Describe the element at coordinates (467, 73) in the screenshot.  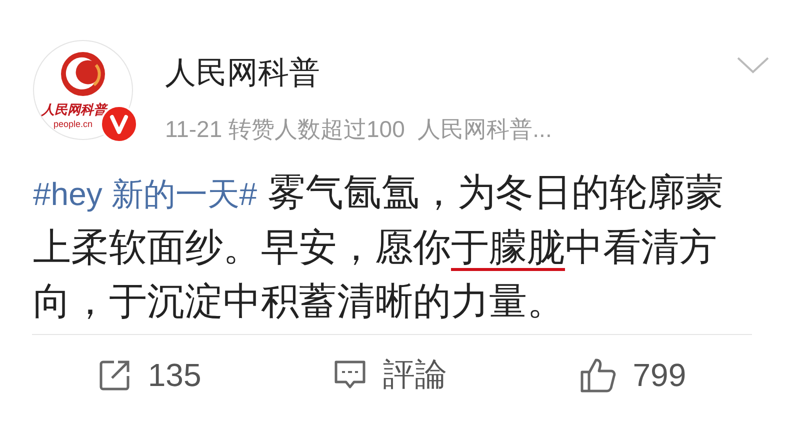
I see `author-name: 人民网科普` at that location.